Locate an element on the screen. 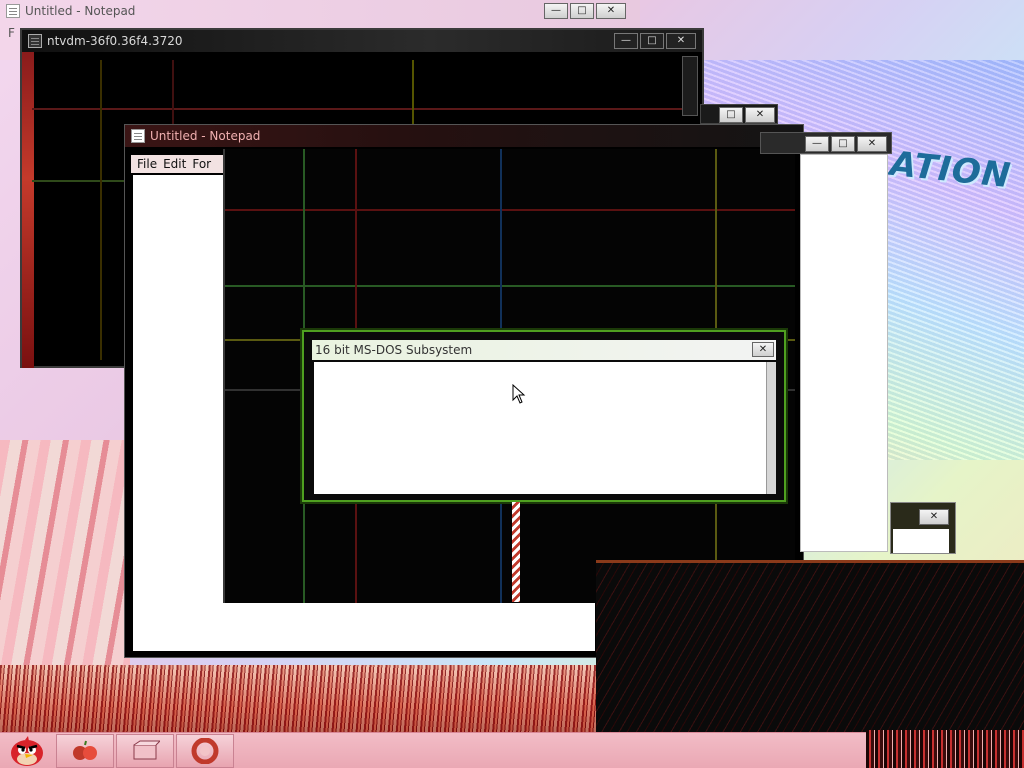  menu-edit: Edit is located at coordinates (174, 164).